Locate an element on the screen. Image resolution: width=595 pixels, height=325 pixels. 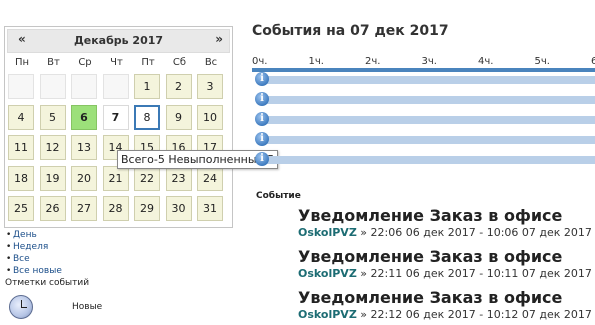
event-time: » 22:11 06 дек 2017 - 10:11 07 дек 2017 is located at coordinates (474, 273).